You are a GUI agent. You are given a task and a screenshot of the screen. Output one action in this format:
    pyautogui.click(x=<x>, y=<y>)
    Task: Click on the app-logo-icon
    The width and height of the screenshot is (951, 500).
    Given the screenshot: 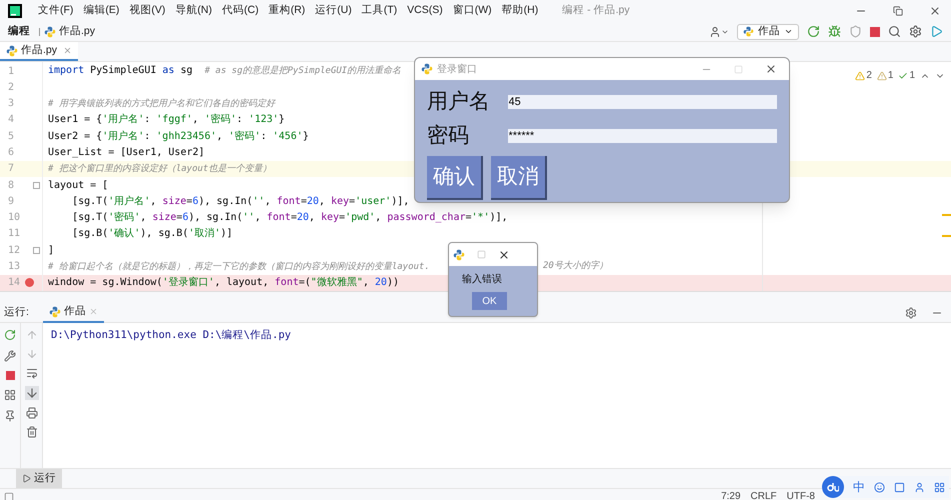 What is the action you would take?
    pyautogui.click(x=15, y=11)
    